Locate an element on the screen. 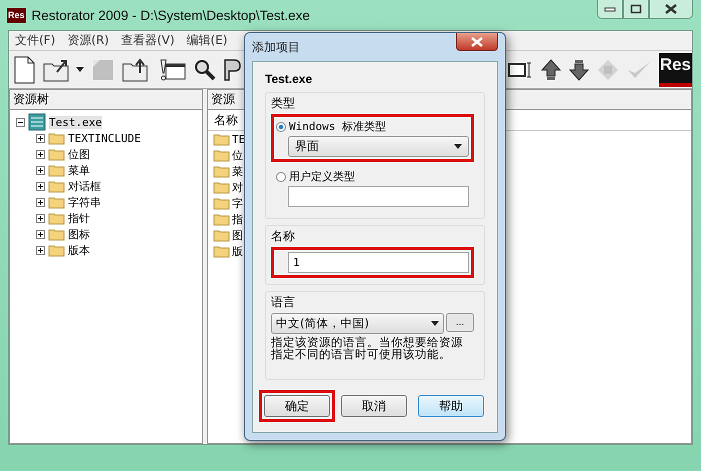 This screenshot has height=471, width=701. name-field: 1 is located at coordinates (378, 262).